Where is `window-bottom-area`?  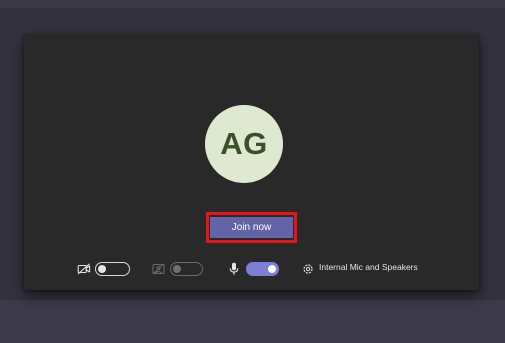
window-bottom-area is located at coordinates (252, 321).